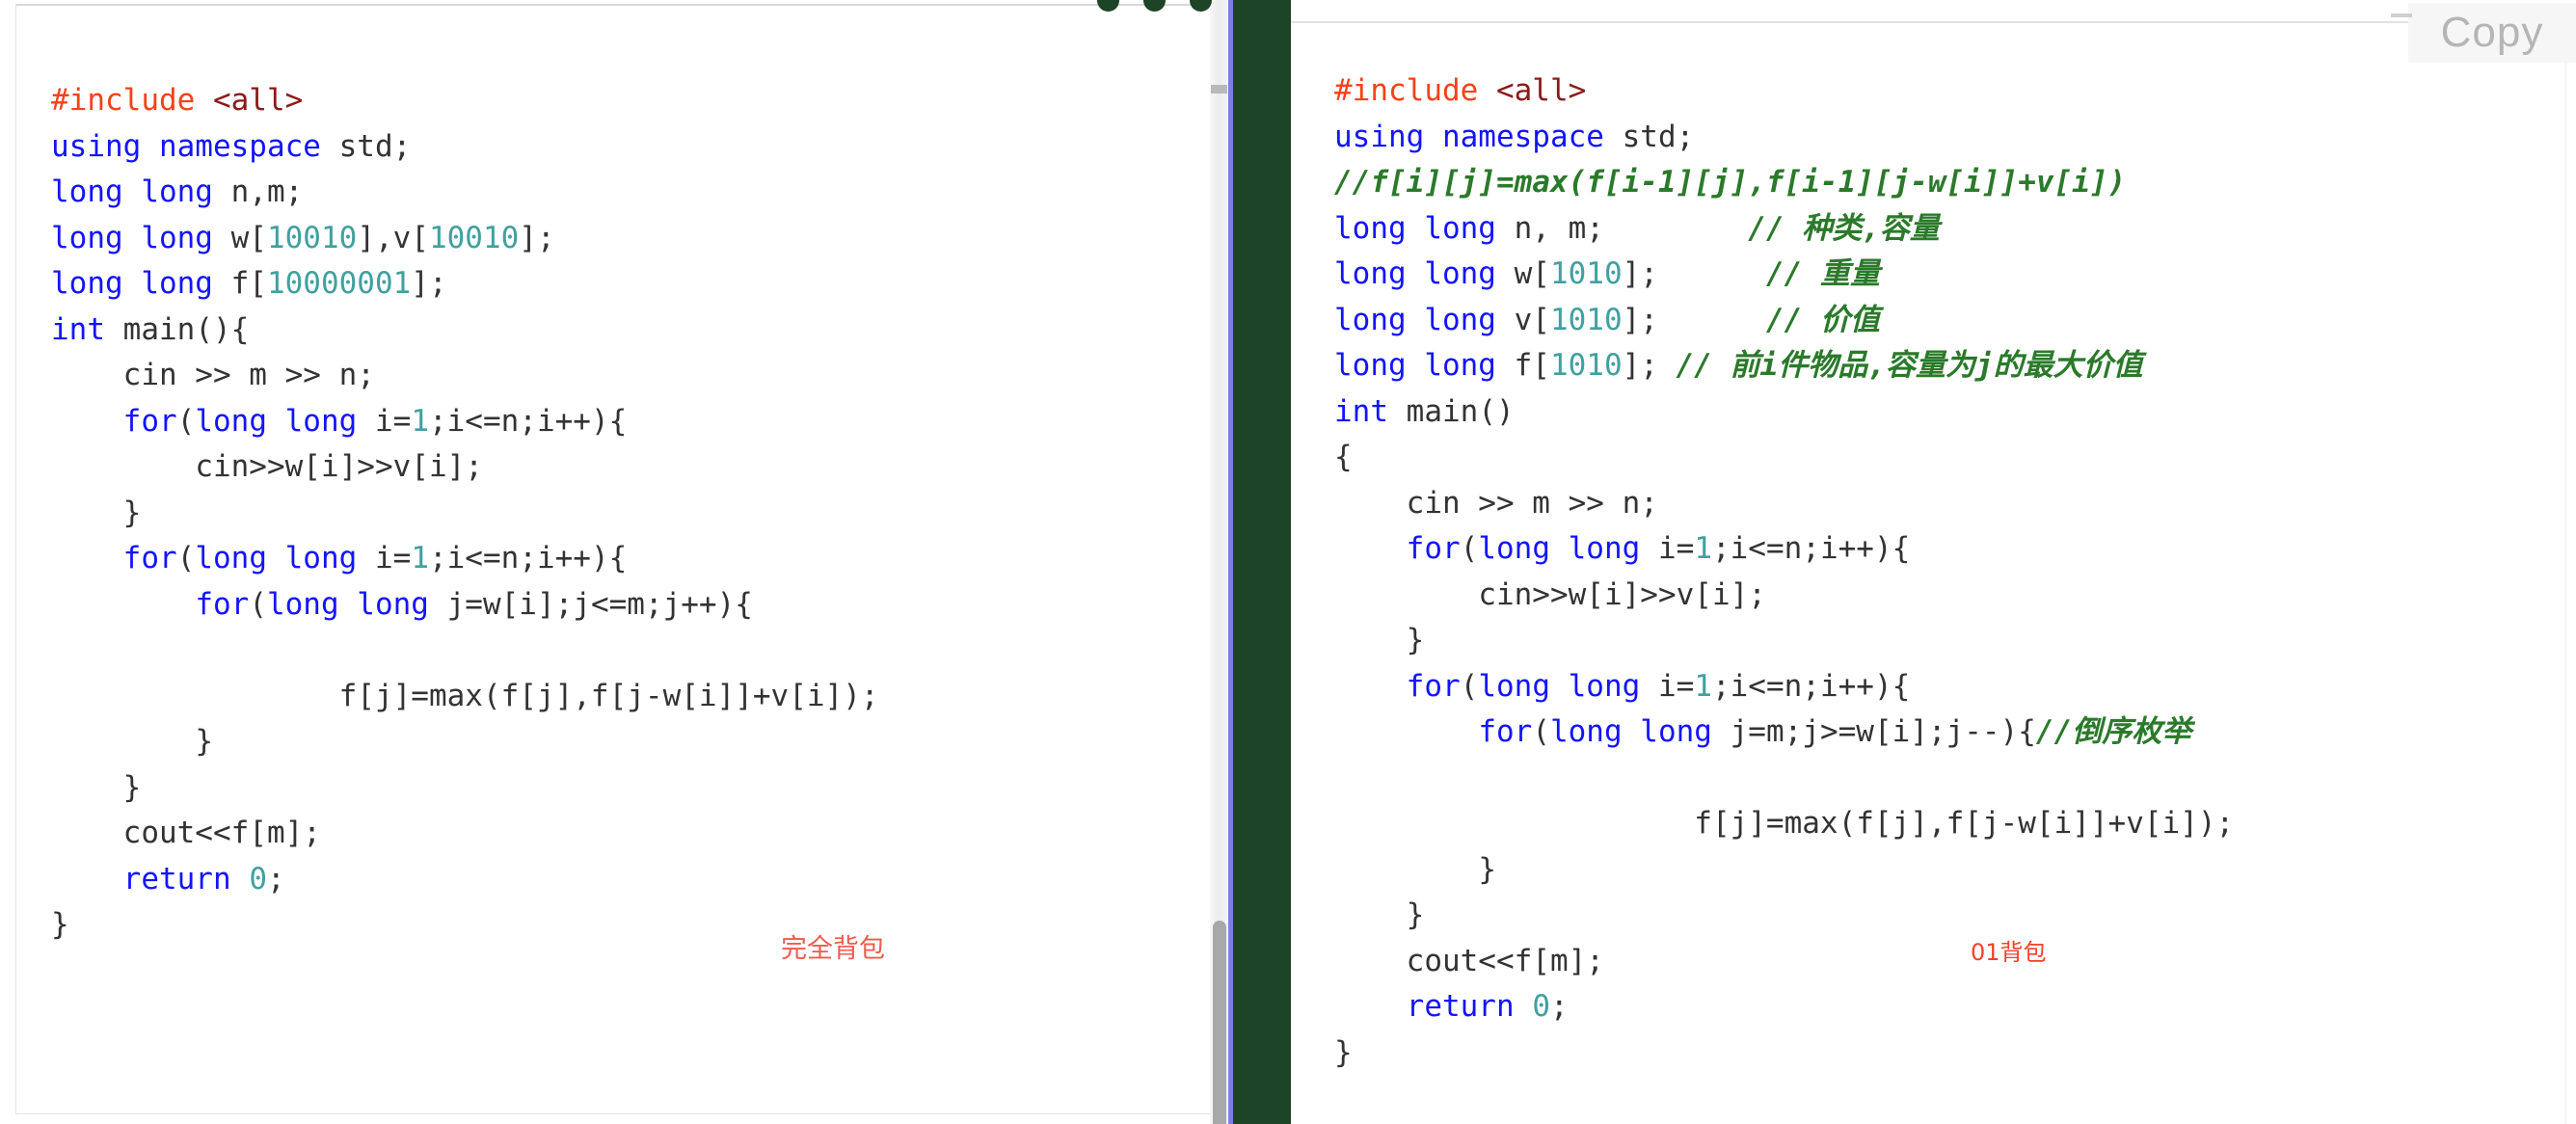  What do you see at coordinates (1874, 731) in the screenshot?
I see `code-token: j=m;j>=w[i];j--){` at bounding box center [1874, 731].